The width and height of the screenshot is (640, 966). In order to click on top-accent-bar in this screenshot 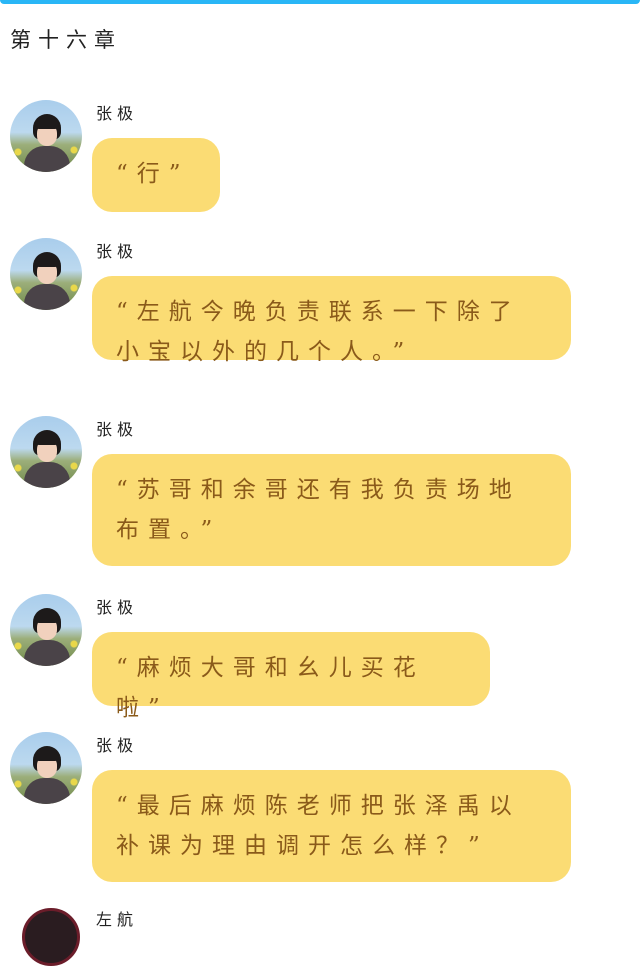, I will do `click(320, 2)`.